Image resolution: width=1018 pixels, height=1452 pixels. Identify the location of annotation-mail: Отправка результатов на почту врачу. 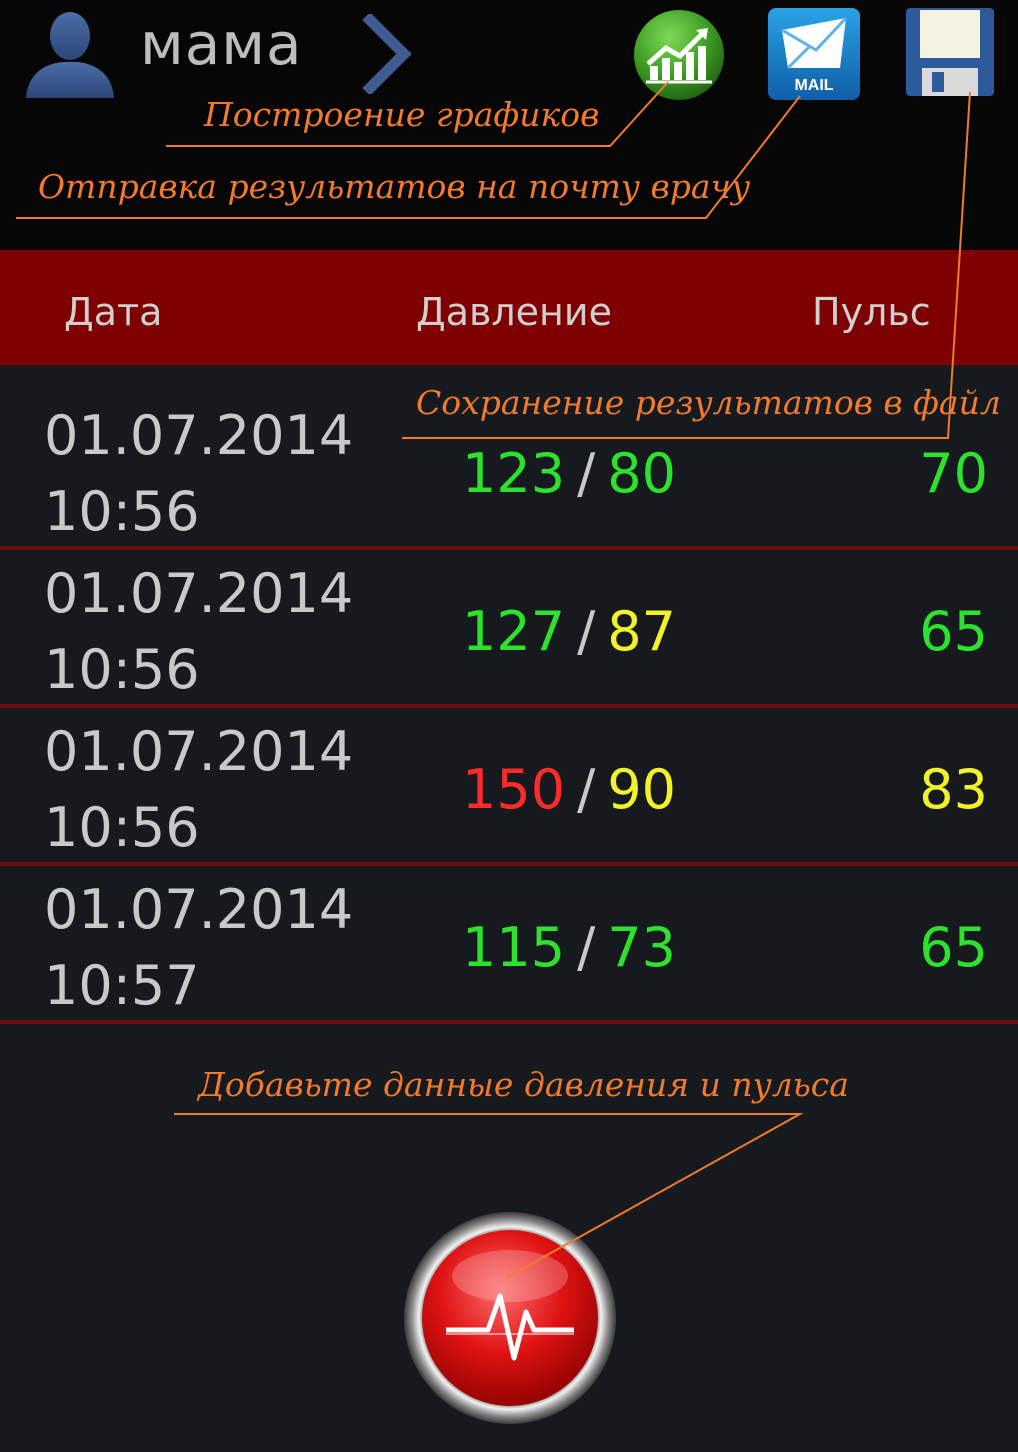
(394, 186).